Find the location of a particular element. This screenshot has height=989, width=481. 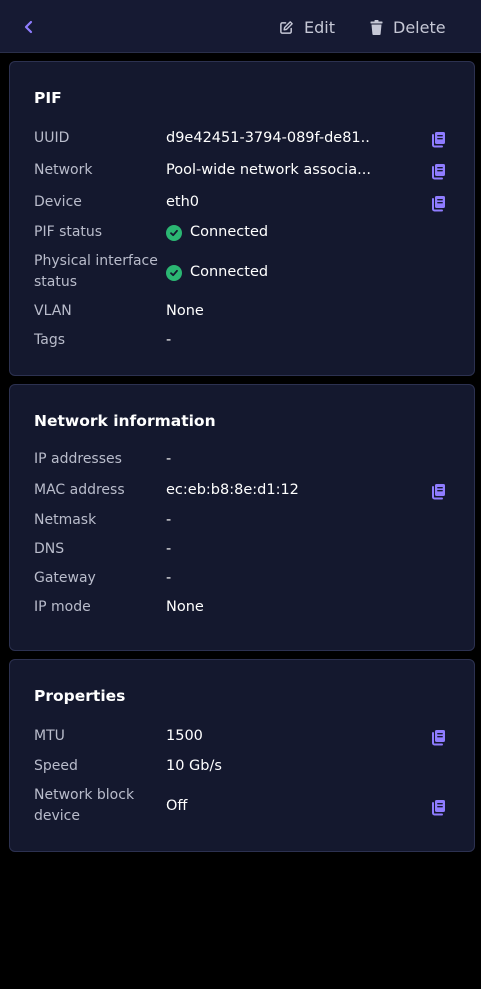

trash-icon is located at coordinates (376, 27).